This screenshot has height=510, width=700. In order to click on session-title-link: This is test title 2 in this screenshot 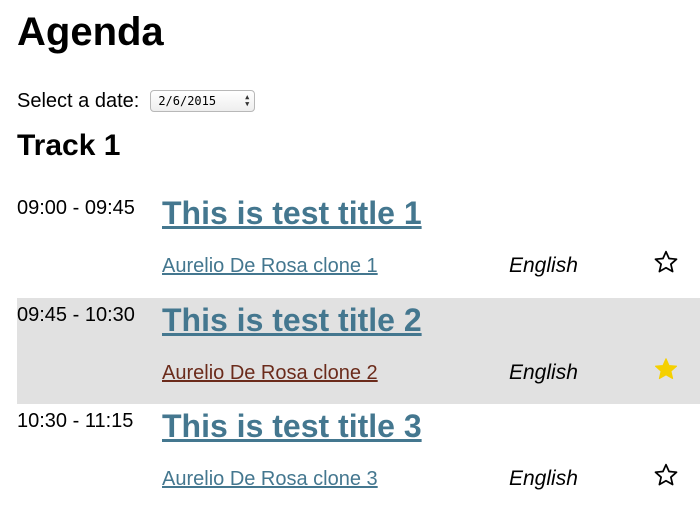, I will do `click(292, 320)`.